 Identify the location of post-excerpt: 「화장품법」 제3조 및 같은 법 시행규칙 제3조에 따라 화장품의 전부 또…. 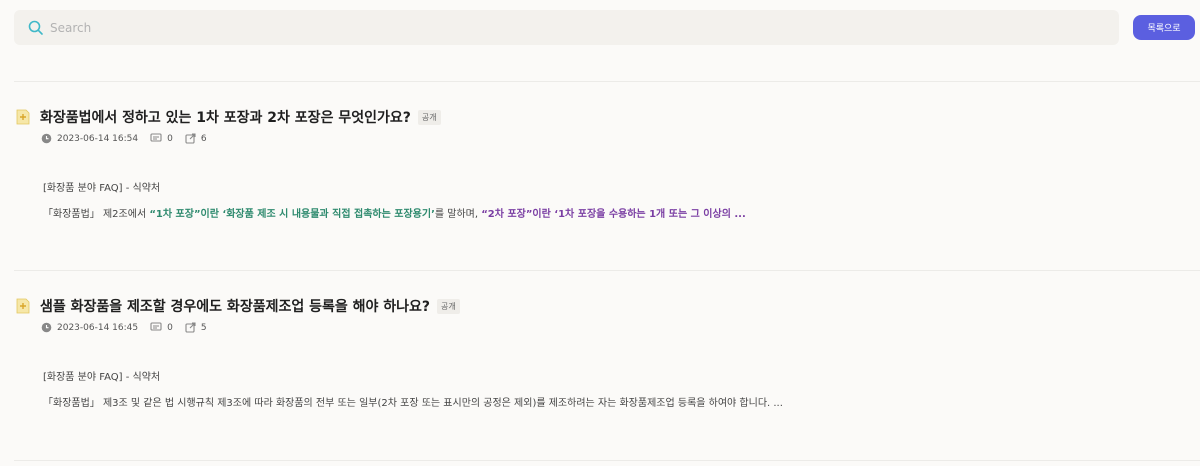
(413, 403).